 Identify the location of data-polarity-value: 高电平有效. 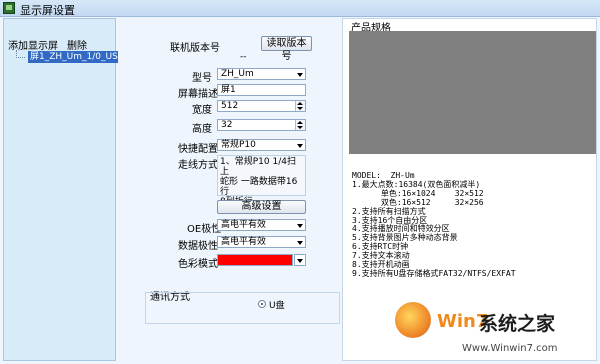
(244, 242).